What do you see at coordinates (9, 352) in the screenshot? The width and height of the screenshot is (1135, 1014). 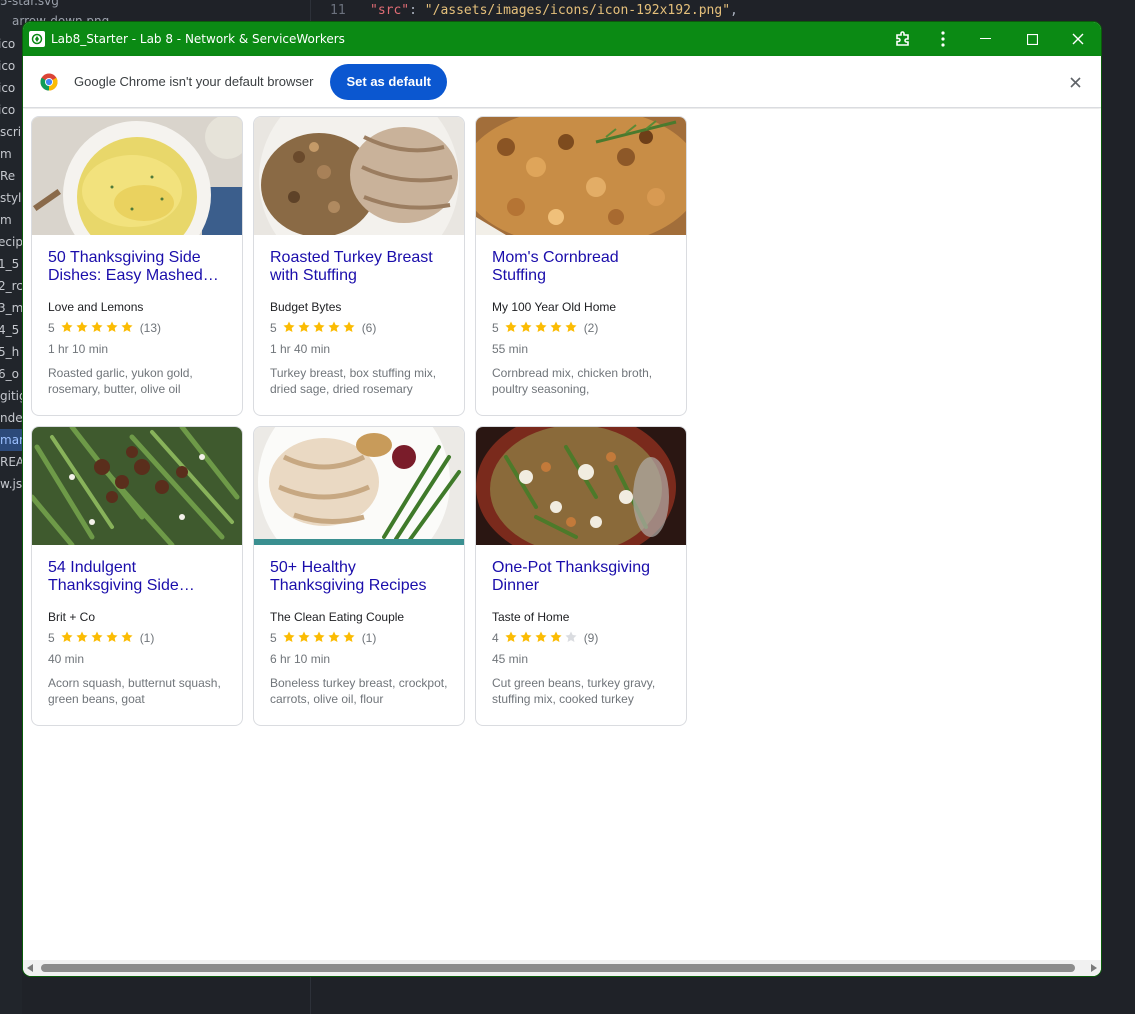 I see `explorer-file: 5_h` at bounding box center [9, 352].